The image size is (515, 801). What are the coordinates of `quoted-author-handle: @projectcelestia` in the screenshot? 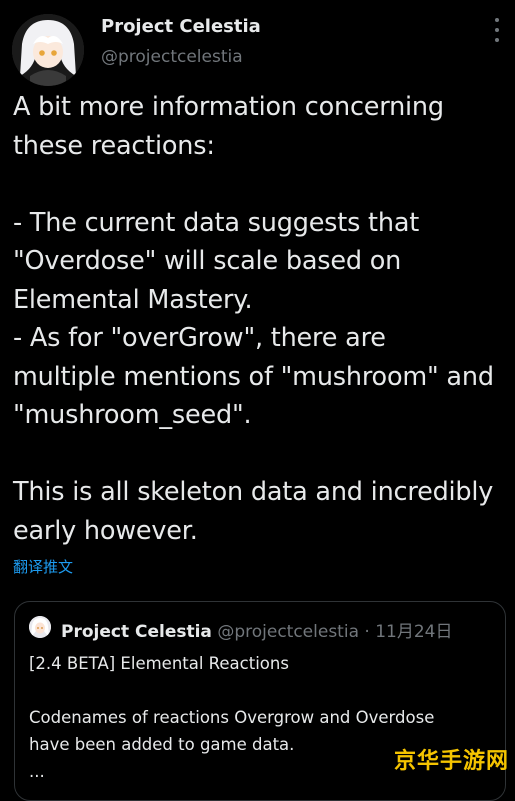 It's located at (288, 632).